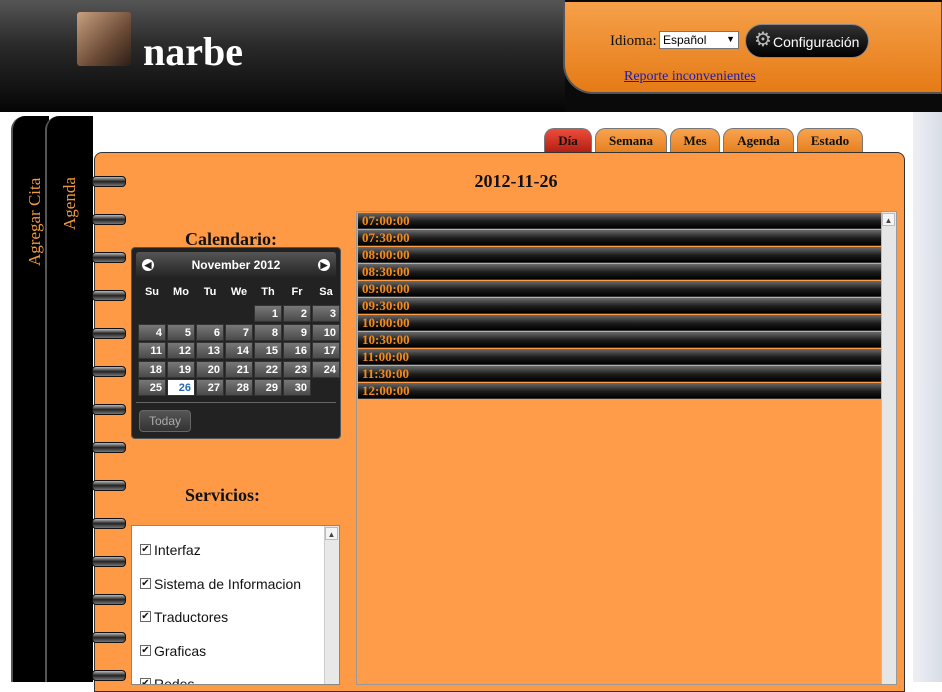 This screenshot has width=942, height=692. I want to click on calendar-day: 12, so click(181, 350).